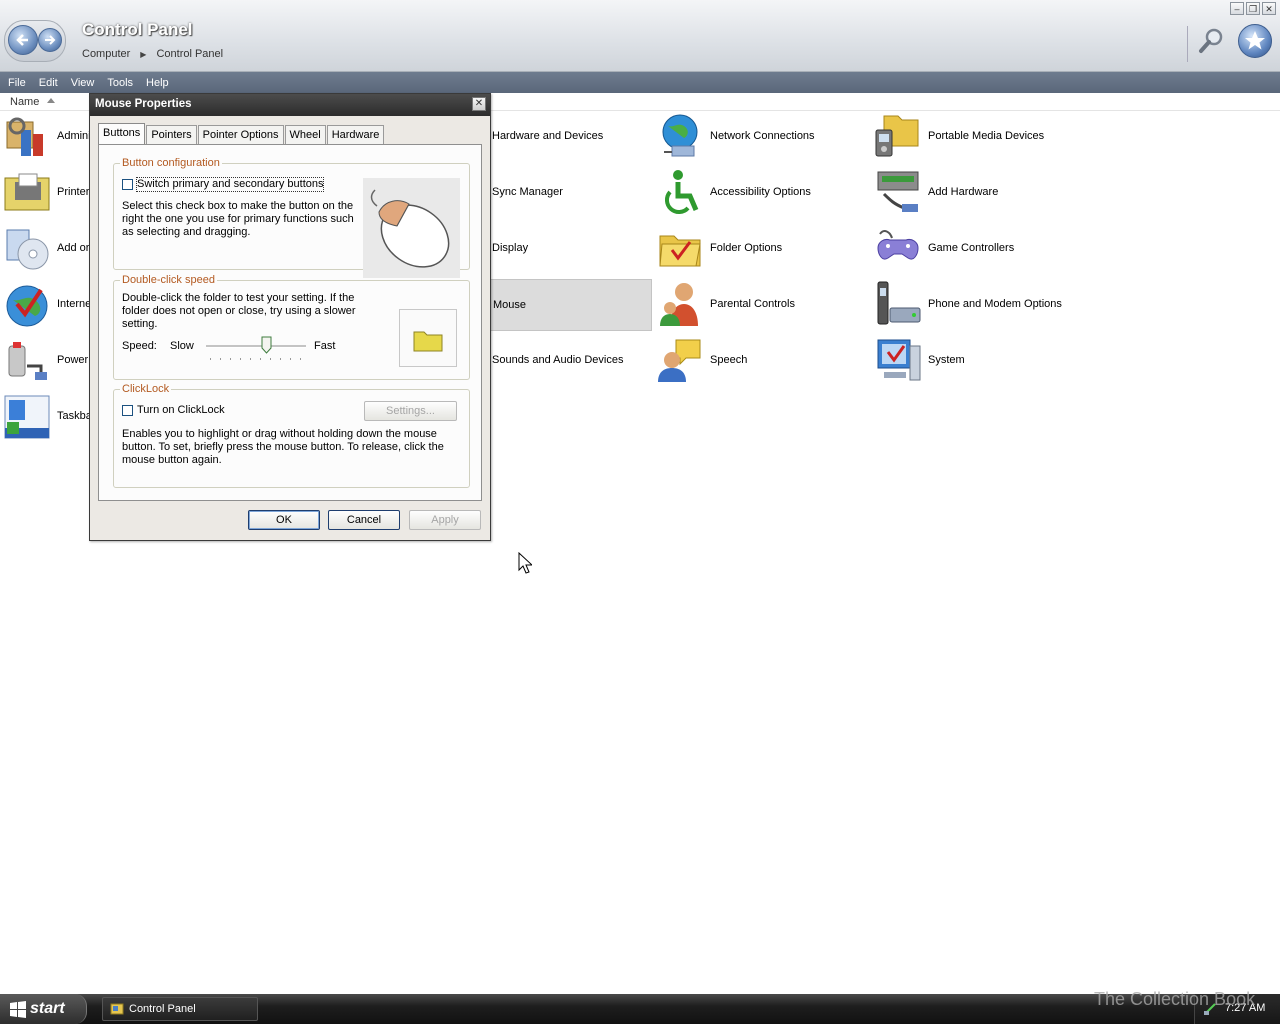 The height and width of the screenshot is (1024, 1280). I want to click on control-panel-item: System, so click(919, 360).